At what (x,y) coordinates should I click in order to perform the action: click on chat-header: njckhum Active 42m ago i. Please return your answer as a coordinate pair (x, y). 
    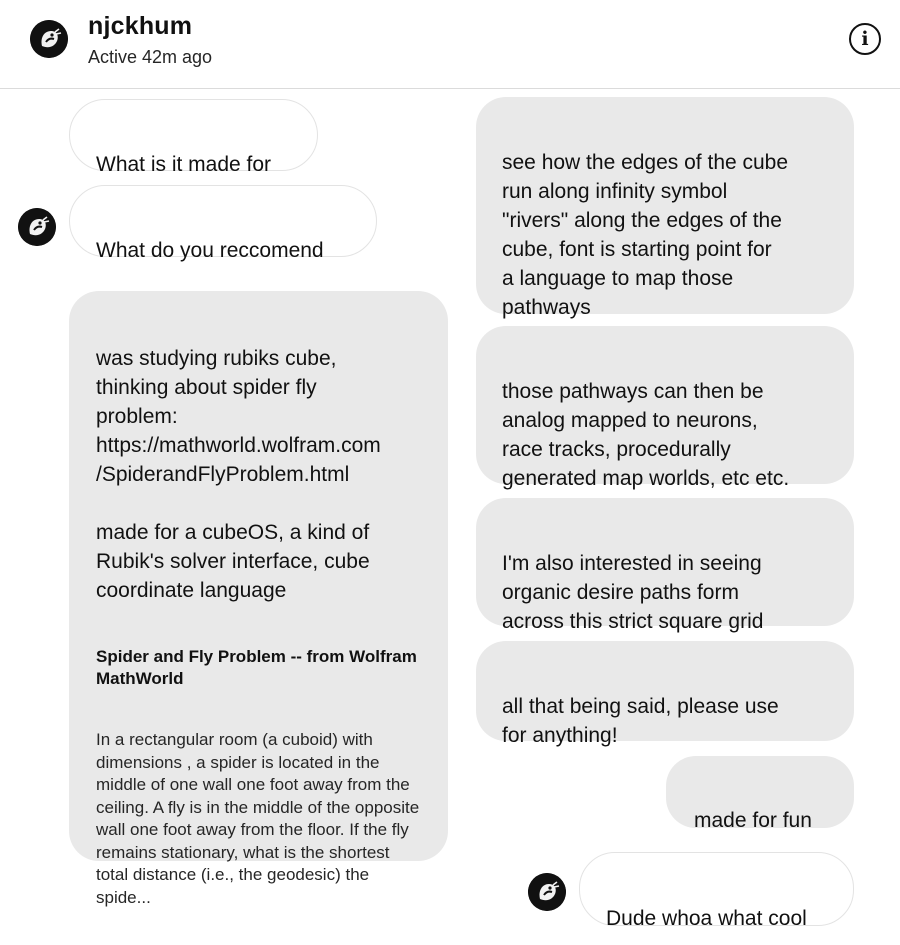
    Looking at the image, I should click on (450, 44).